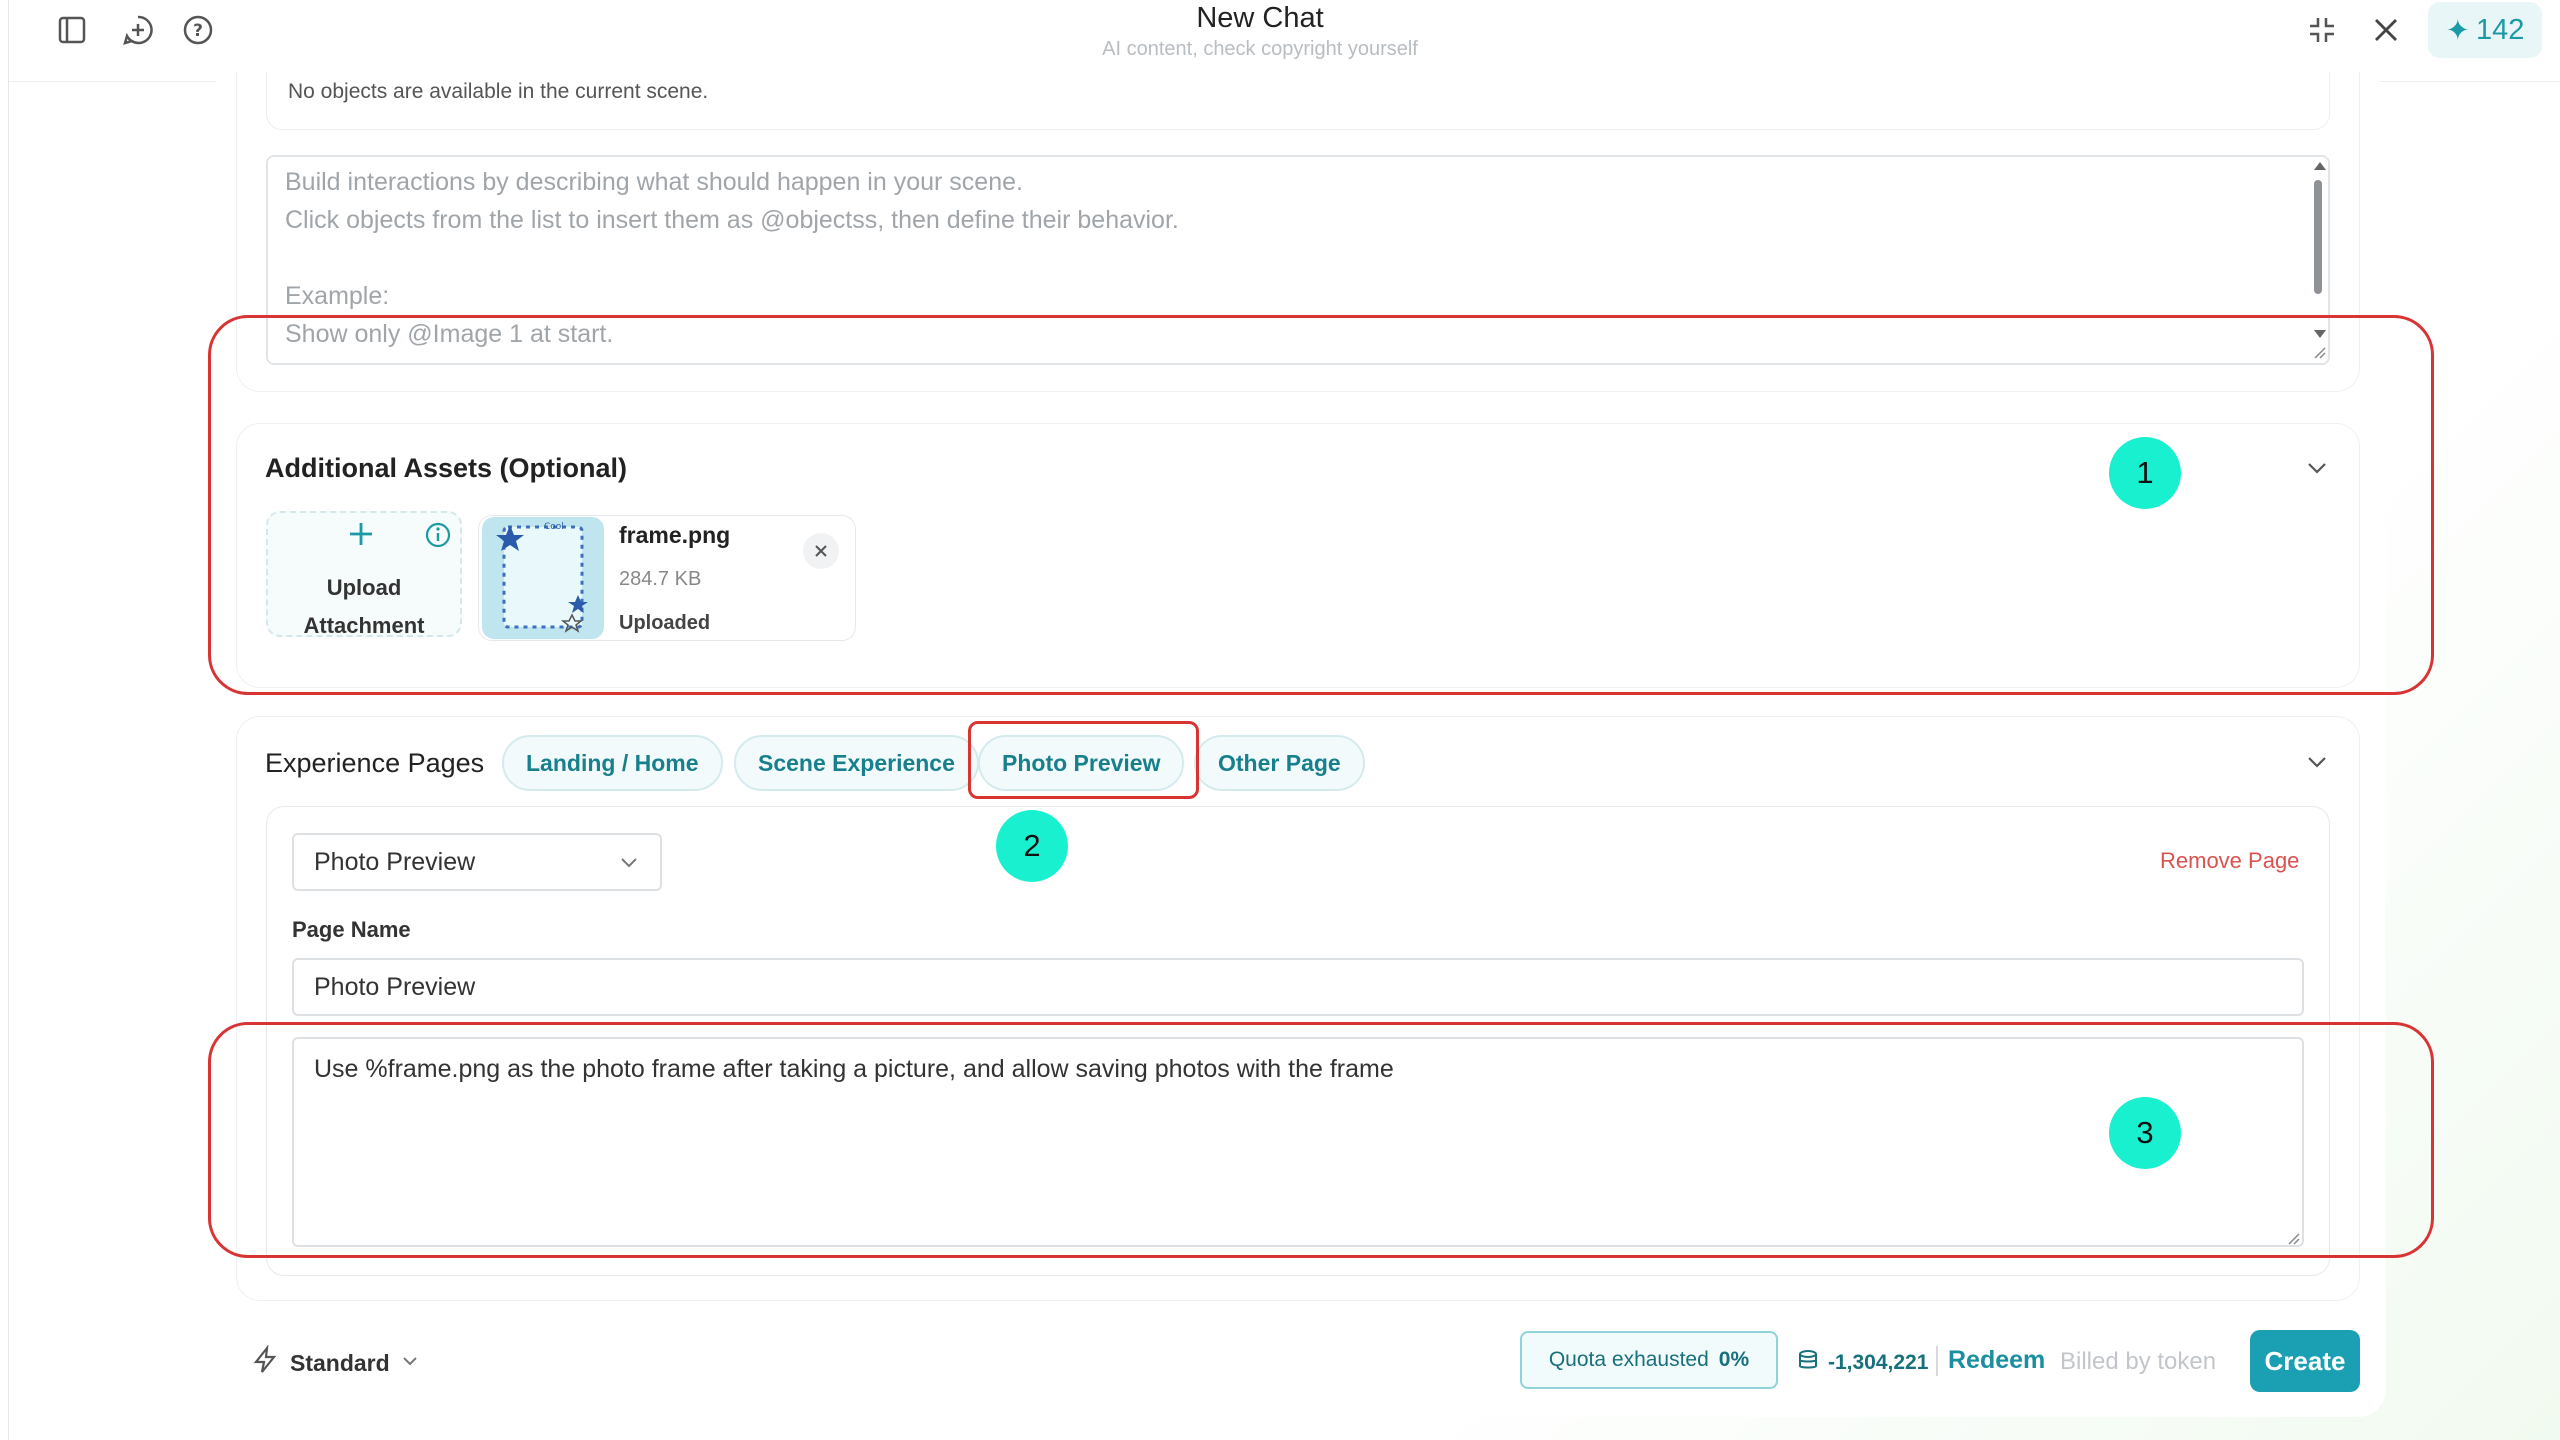 The height and width of the screenshot is (1440, 2560). What do you see at coordinates (2322, 30) in the screenshot?
I see `minimize-icon` at bounding box center [2322, 30].